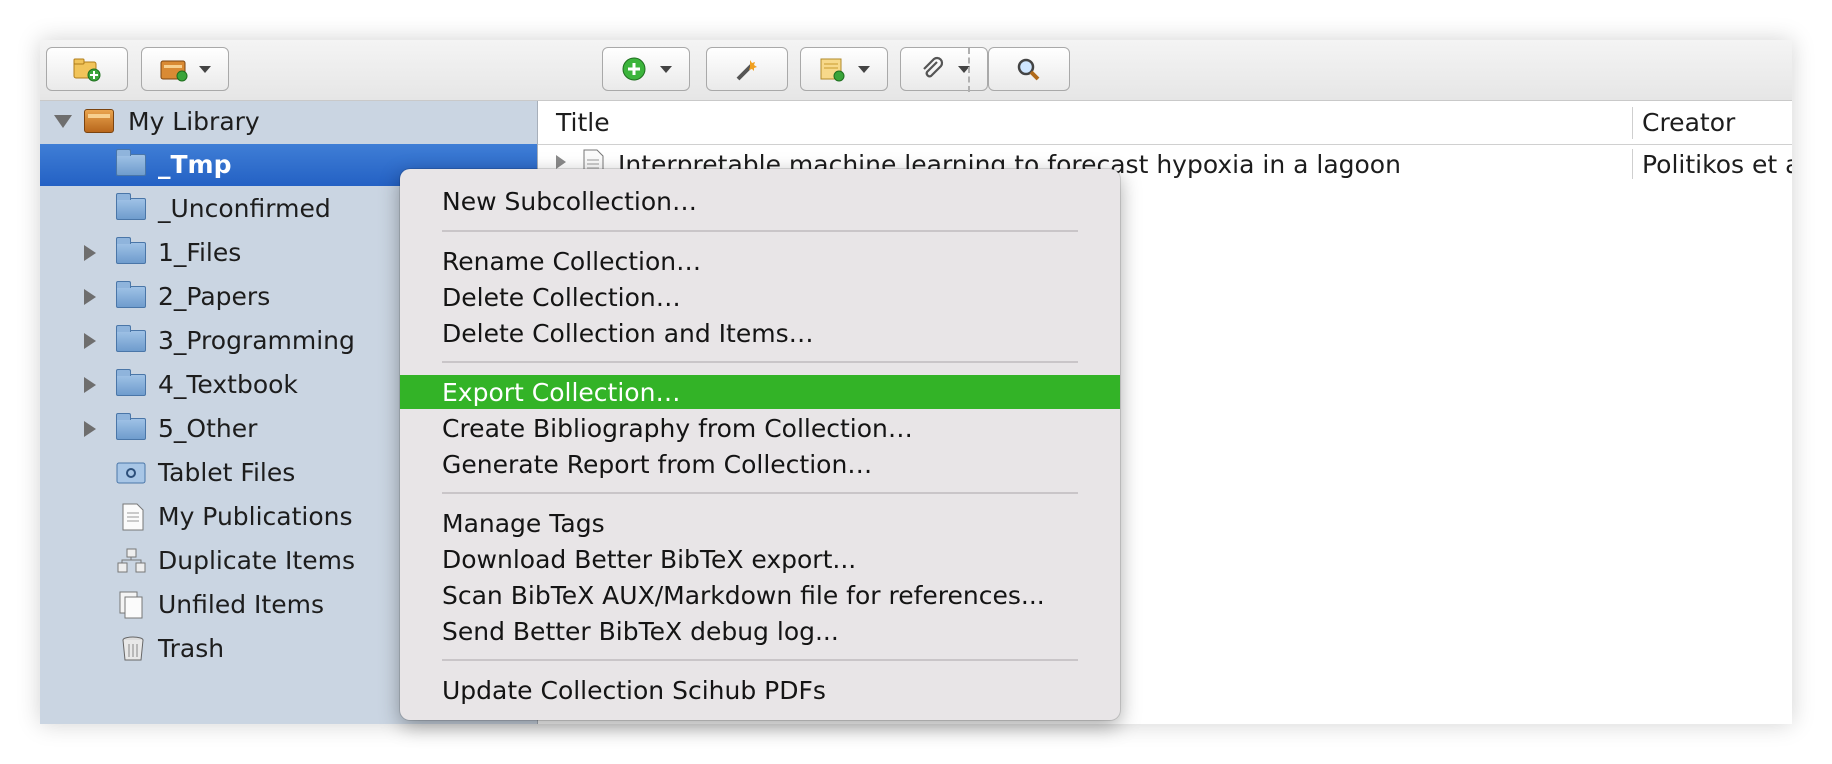 The height and width of the screenshot is (764, 1832). What do you see at coordinates (132, 648) in the screenshot?
I see `trash-icon` at bounding box center [132, 648].